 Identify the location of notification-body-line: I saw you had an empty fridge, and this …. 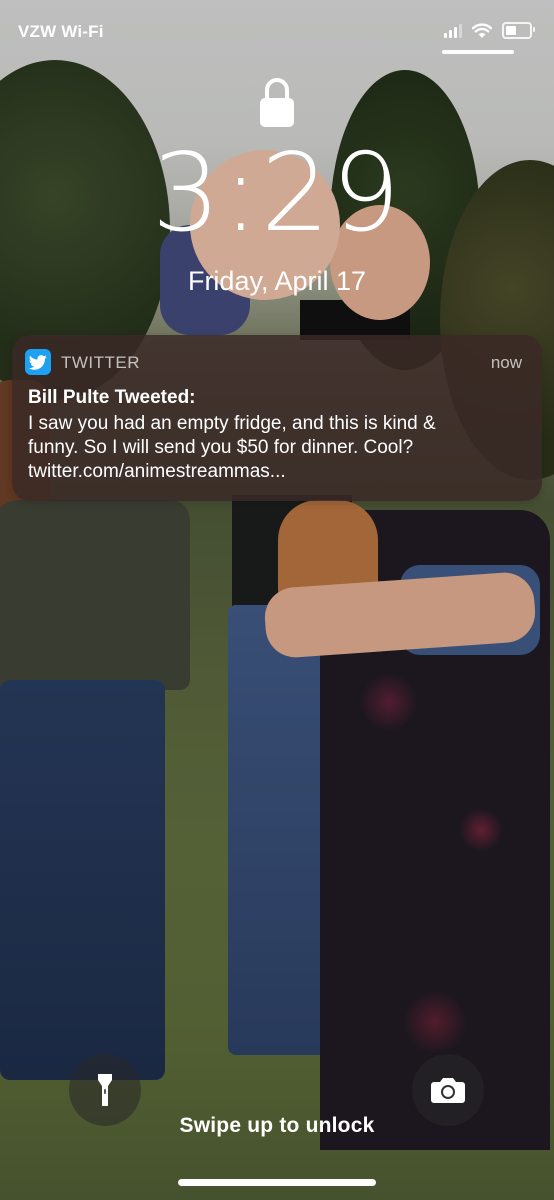
(232, 423).